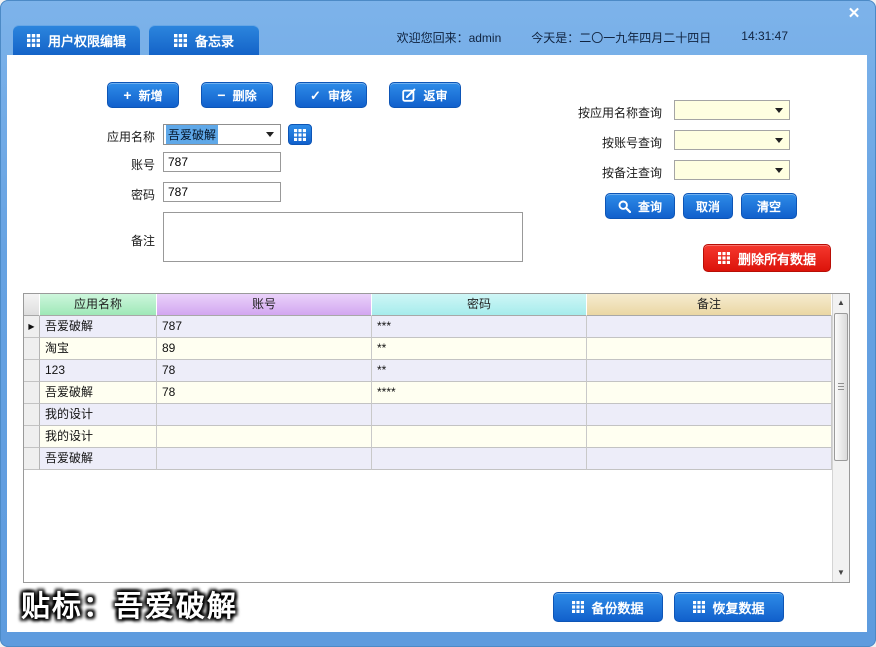 The height and width of the screenshot is (647, 876). What do you see at coordinates (479, 305) in the screenshot?
I see `header-password: 密码` at bounding box center [479, 305].